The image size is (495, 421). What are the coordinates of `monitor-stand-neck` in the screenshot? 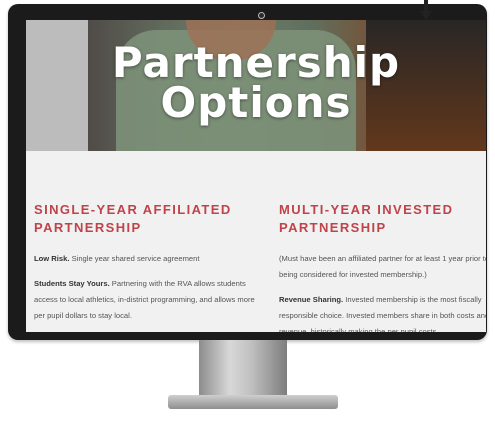 It's located at (243, 368).